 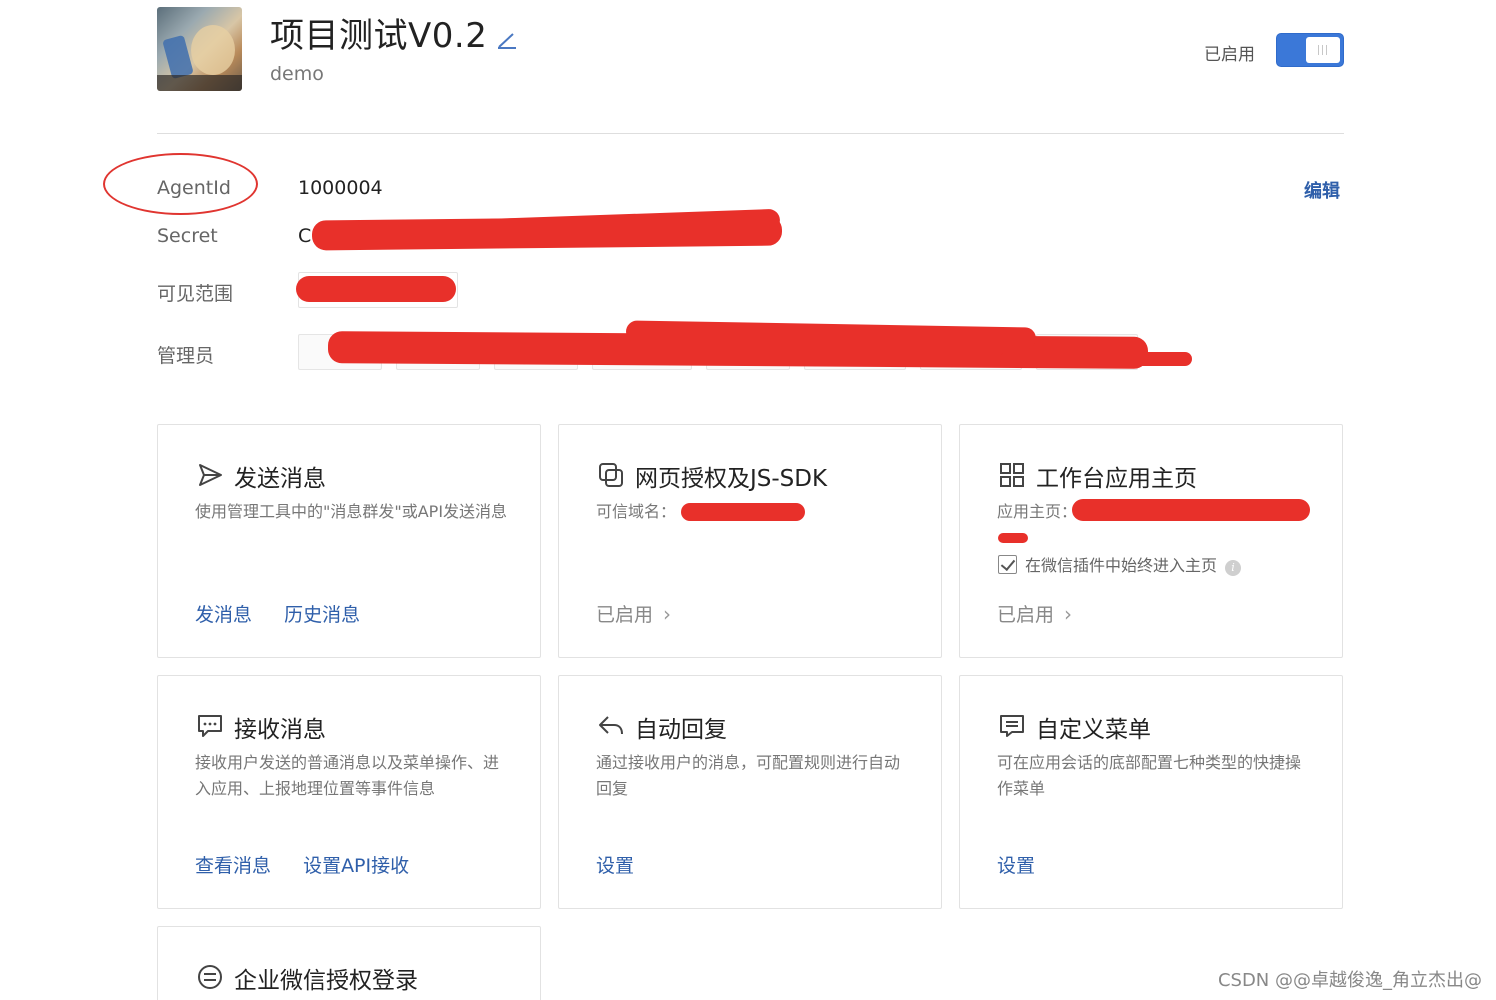 I want to click on wecom-login-icon, so click(x=210, y=977).